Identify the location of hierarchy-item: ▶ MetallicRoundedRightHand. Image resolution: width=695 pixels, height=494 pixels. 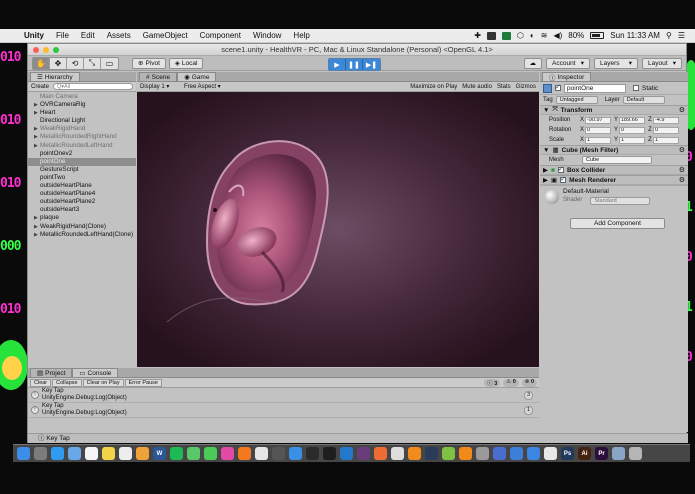
(82, 137).